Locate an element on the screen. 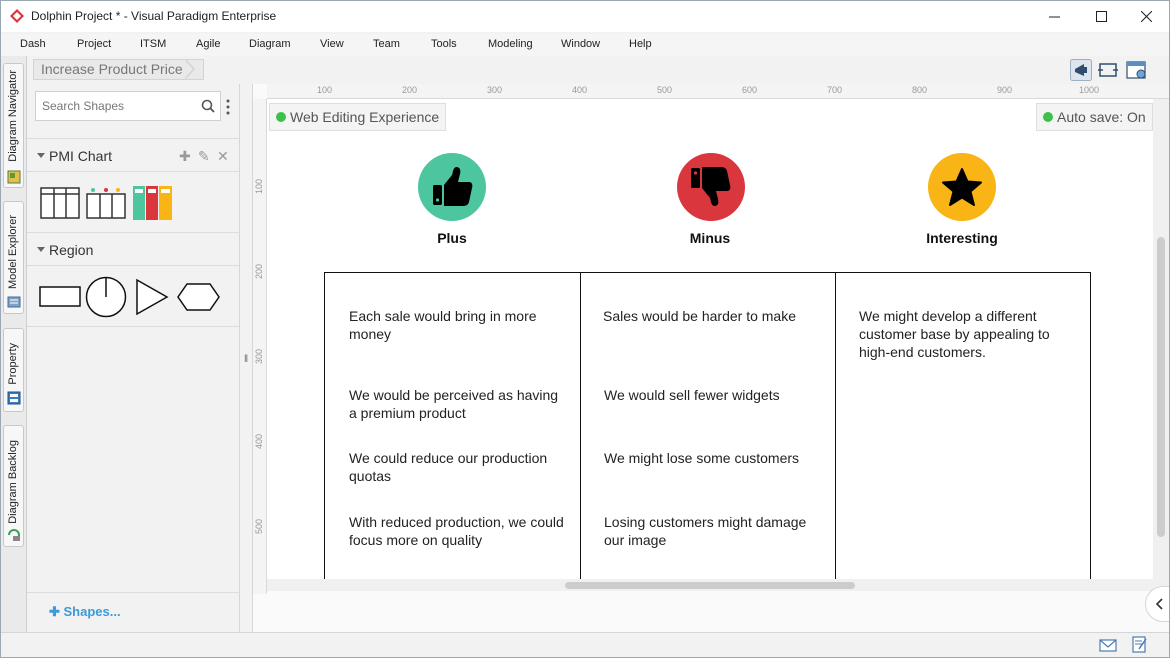 This screenshot has width=1170, height=658. tab-model-explorer: Model Explorer is located at coordinates (13, 257).